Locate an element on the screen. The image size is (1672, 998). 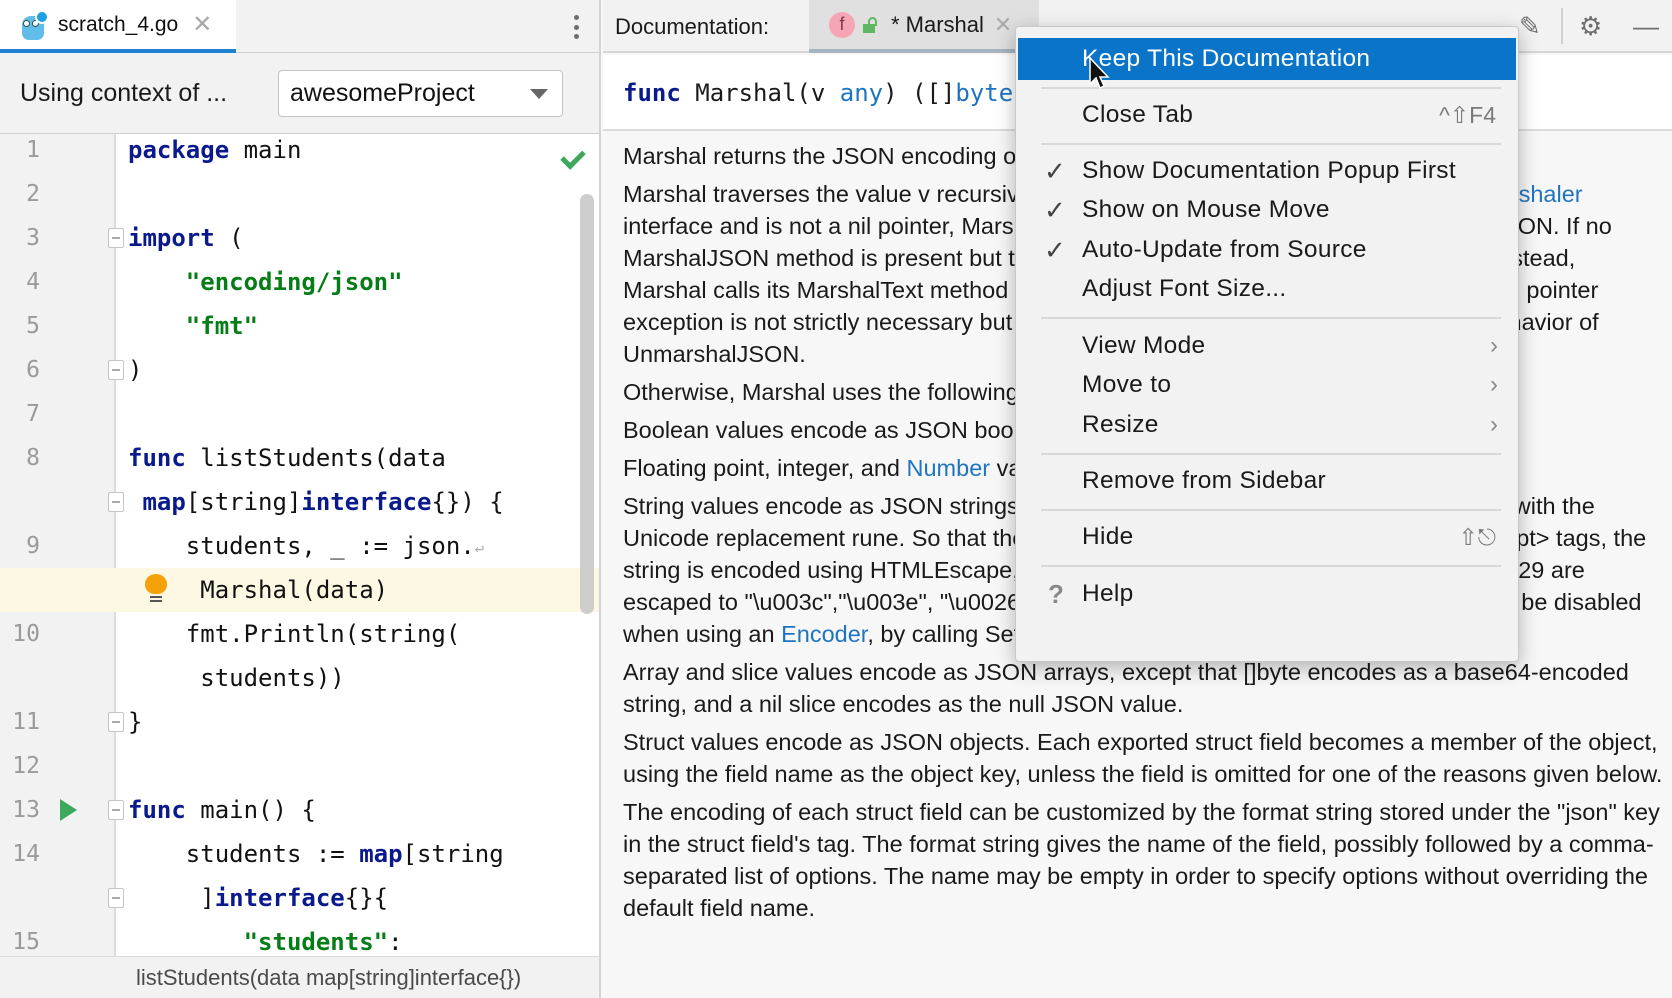
menu-item-label: Resize is located at coordinates (1120, 424).